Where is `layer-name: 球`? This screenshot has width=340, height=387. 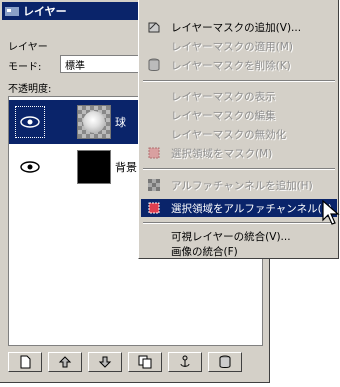
layer-name: 球 is located at coordinates (120, 122).